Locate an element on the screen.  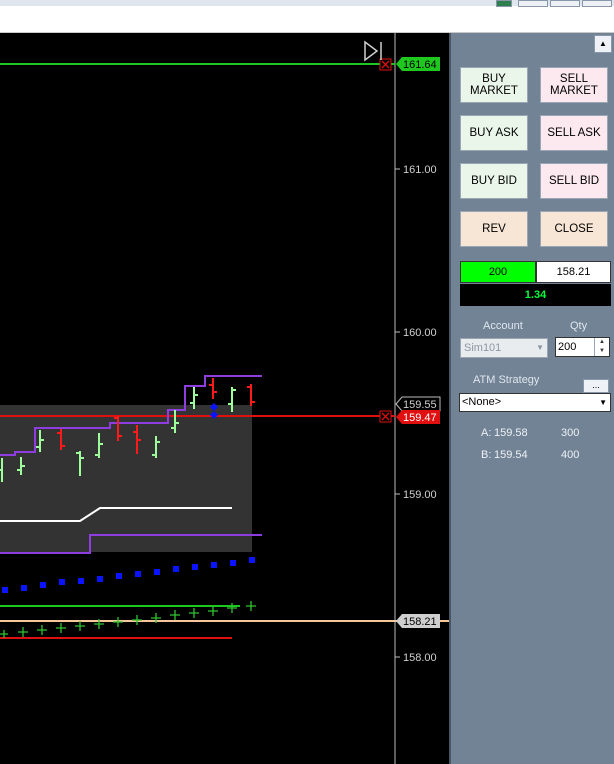
blue-dots-series is located at coordinates (128, 575).